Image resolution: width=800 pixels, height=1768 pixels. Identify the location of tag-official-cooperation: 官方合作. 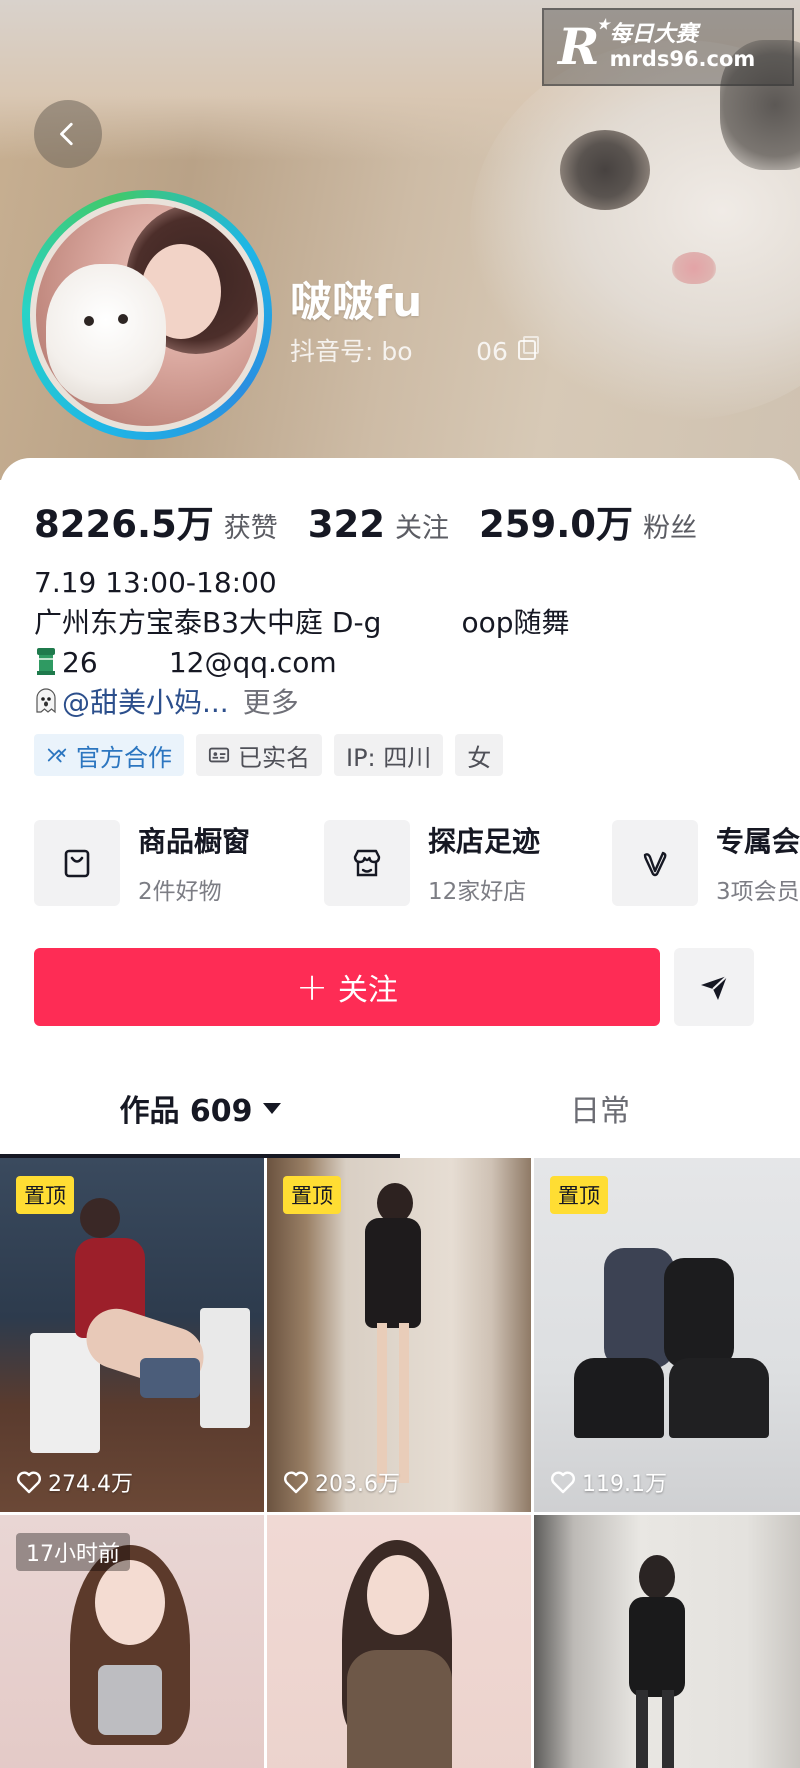
(109, 755).